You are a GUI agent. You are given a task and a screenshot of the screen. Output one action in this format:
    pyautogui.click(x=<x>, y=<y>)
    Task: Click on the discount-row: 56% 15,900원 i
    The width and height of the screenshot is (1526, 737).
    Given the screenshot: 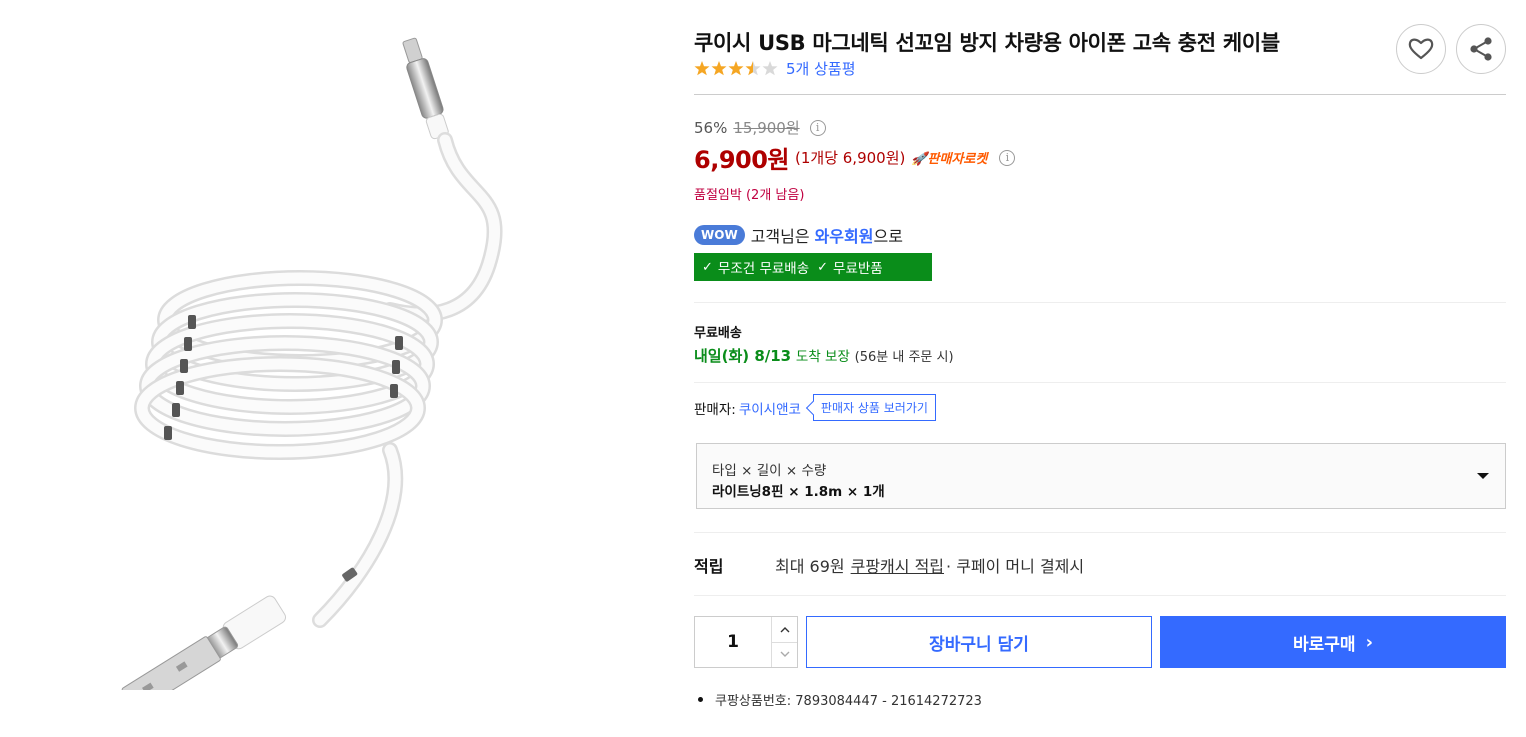 What is the action you would take?
    pyautogui.click(x=760, y=127)
    